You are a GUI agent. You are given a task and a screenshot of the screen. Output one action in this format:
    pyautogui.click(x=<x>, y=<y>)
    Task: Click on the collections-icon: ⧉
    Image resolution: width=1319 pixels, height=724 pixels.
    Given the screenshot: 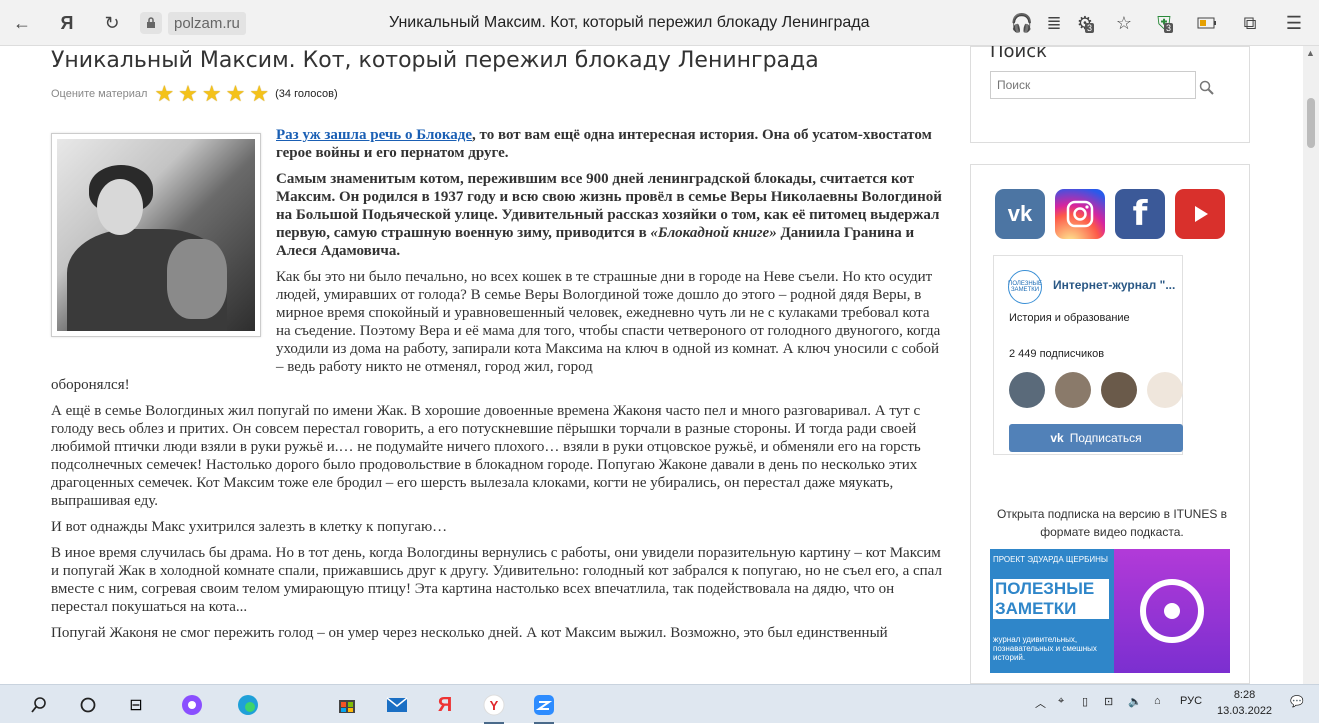 What is the action you would take?
    pyautogui.click(x=1250, y=23)
    